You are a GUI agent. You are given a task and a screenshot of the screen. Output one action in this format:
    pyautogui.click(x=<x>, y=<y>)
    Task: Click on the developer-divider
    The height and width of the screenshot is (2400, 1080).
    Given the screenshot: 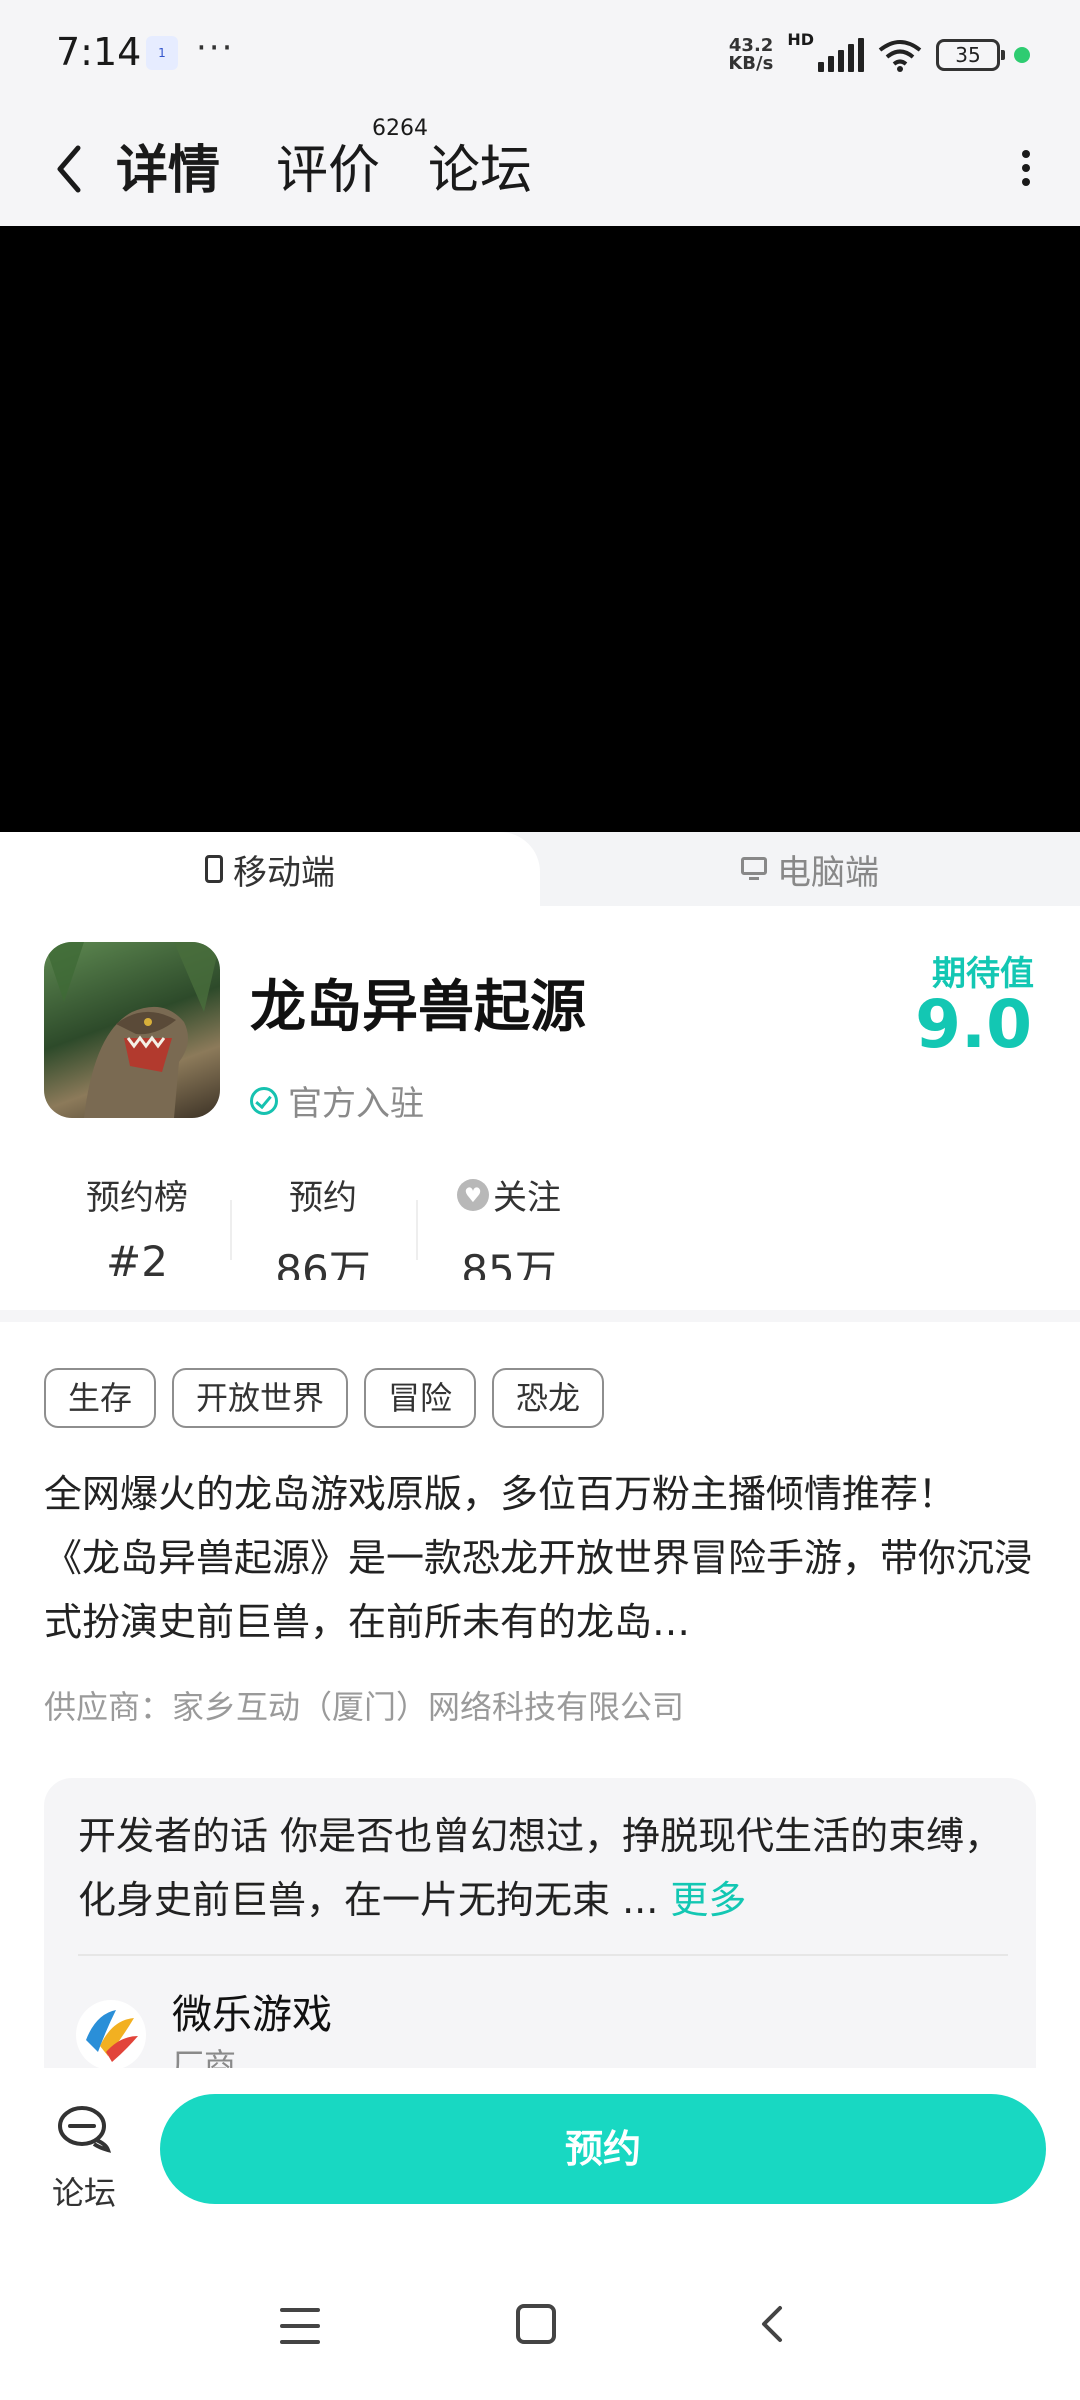 What is the action you would take?
    pyautogui.click(x=543, y=1955)
    